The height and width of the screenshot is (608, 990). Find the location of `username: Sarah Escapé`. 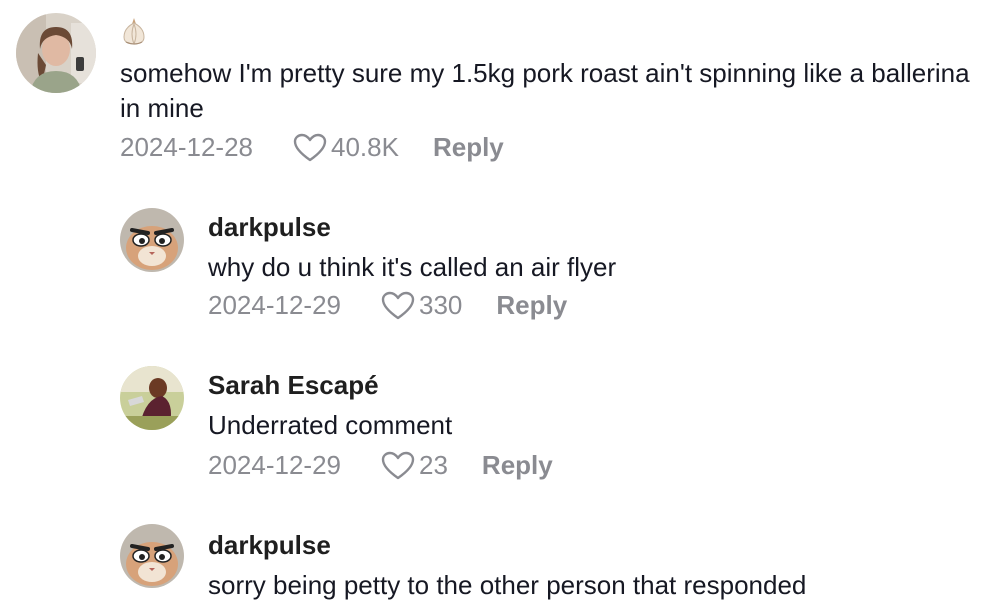

username: Sarah Escapé is located at coordinates (293, 385).